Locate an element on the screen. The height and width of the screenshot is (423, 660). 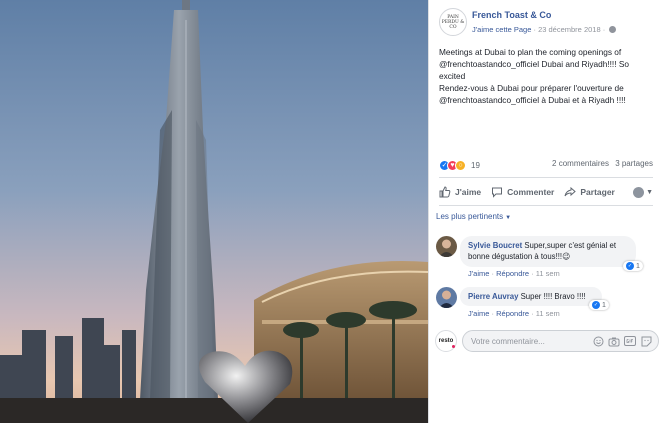
wink-emoji-icon: 😉 is located at coordinates (566, 256).